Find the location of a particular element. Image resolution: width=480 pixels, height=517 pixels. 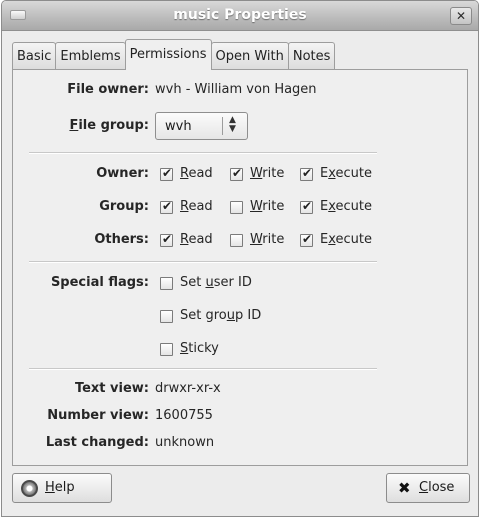

last-changed-value: unknown is located at coordinates (185, 442).